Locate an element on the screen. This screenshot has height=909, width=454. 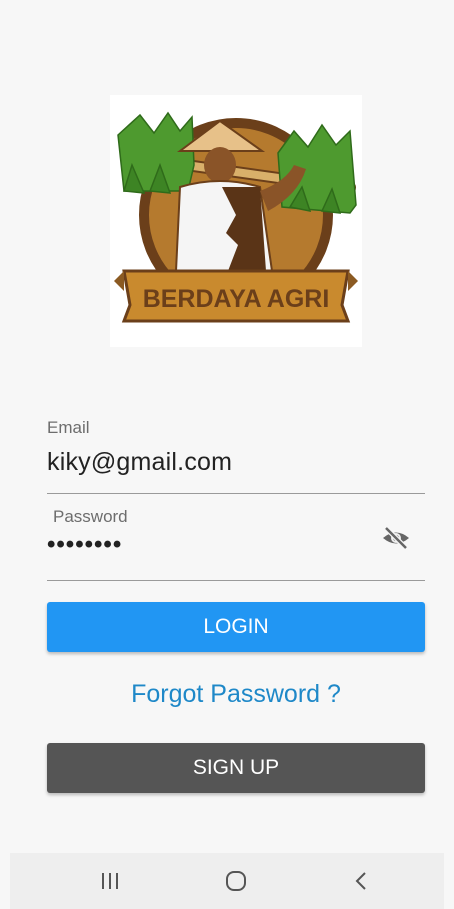
forgot-password-link: Forgot Password ? is located at coordinates (236, 694).